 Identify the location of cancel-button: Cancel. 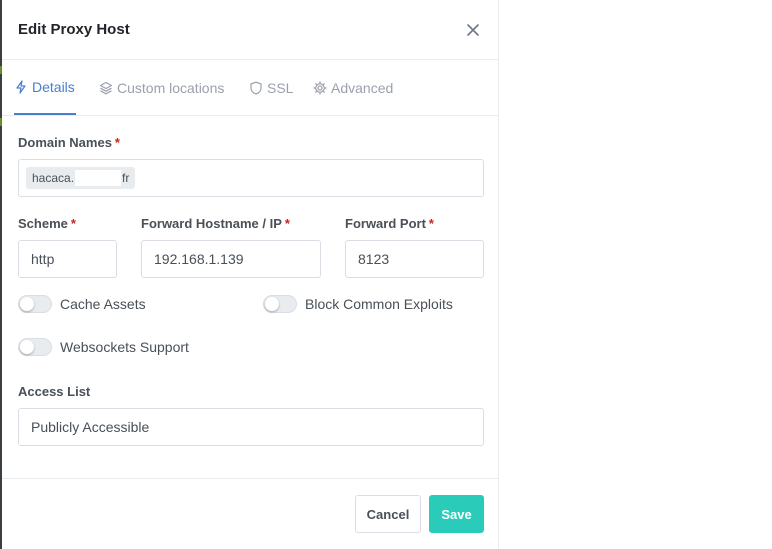
(388, 514).